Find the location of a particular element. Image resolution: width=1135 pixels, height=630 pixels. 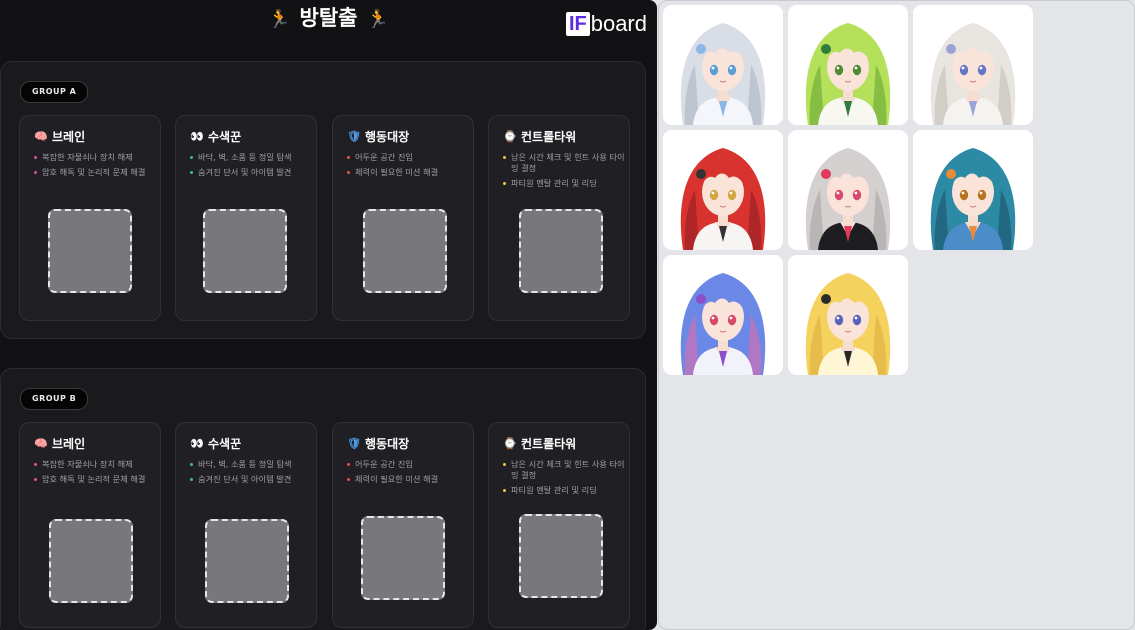

group-tag: GROUP A is located at coordinates (54, 92).